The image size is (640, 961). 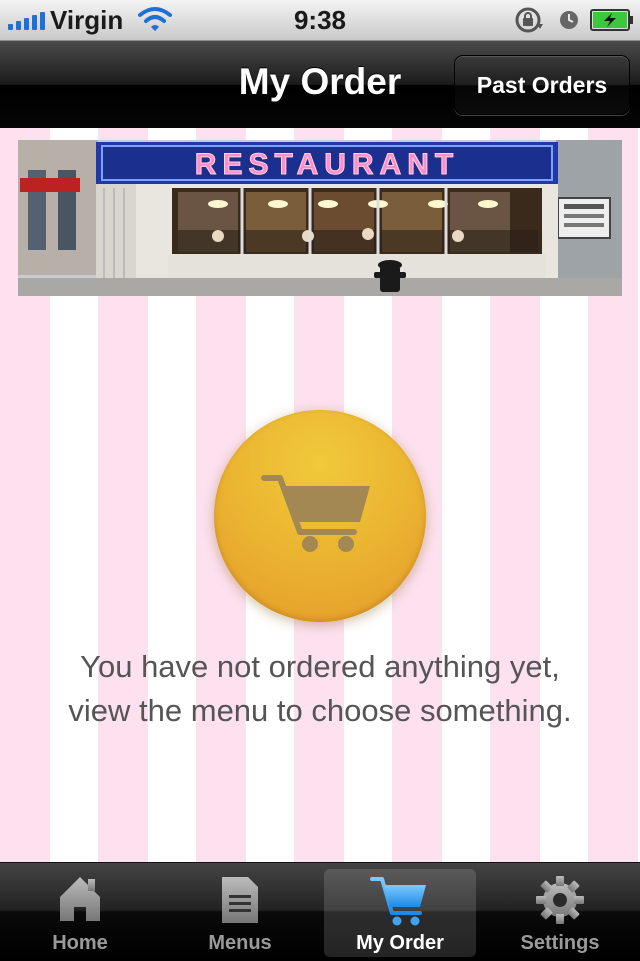 I want to click on tab-home-label: Home, so click(x=80, y=943).